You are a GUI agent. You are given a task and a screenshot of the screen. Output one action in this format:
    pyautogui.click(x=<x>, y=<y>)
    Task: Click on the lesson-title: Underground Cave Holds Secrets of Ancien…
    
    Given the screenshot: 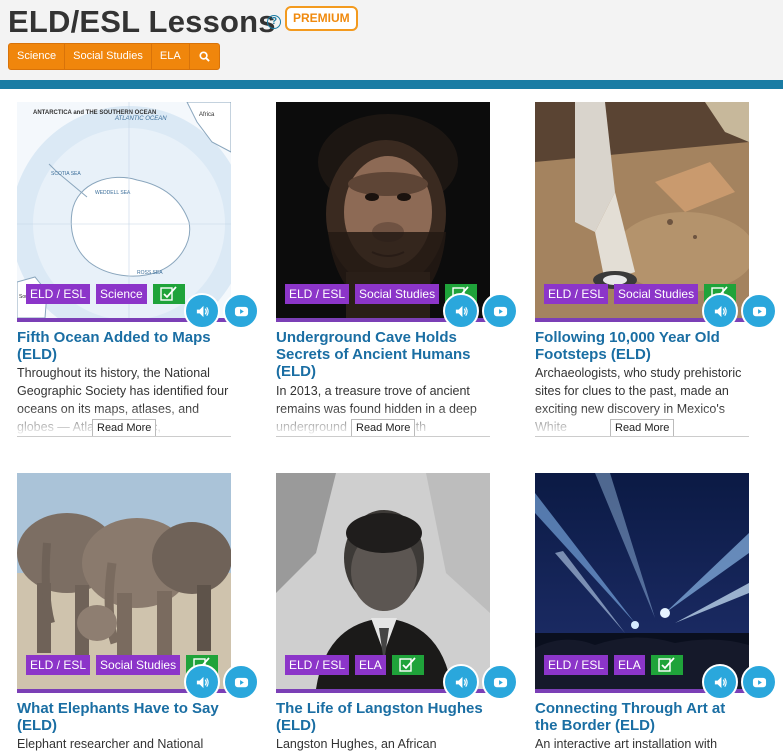 What is the action you would take?
    pyautogui.click(x=383, y=354)
    